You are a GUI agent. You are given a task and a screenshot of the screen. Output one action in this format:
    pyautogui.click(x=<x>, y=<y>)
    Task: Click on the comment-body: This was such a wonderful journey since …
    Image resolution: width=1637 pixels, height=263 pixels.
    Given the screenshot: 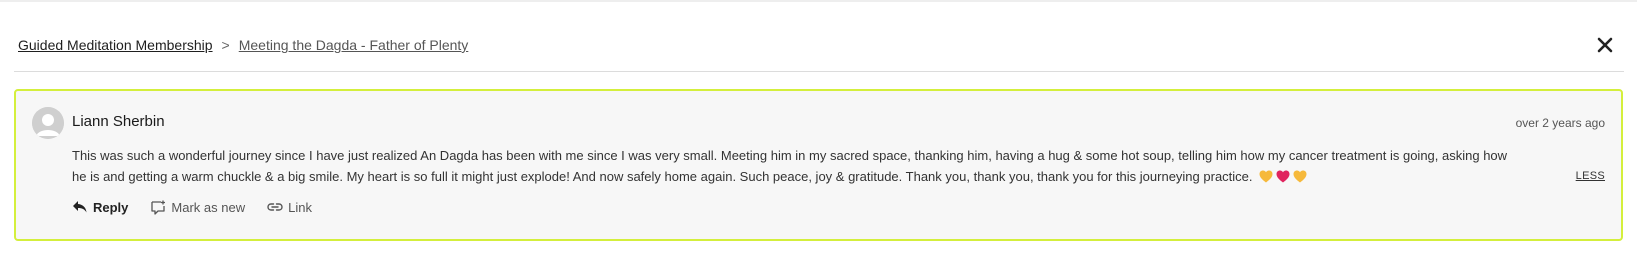 What is the action you would take?
    pyautogui.click(x=797, y=167)
    